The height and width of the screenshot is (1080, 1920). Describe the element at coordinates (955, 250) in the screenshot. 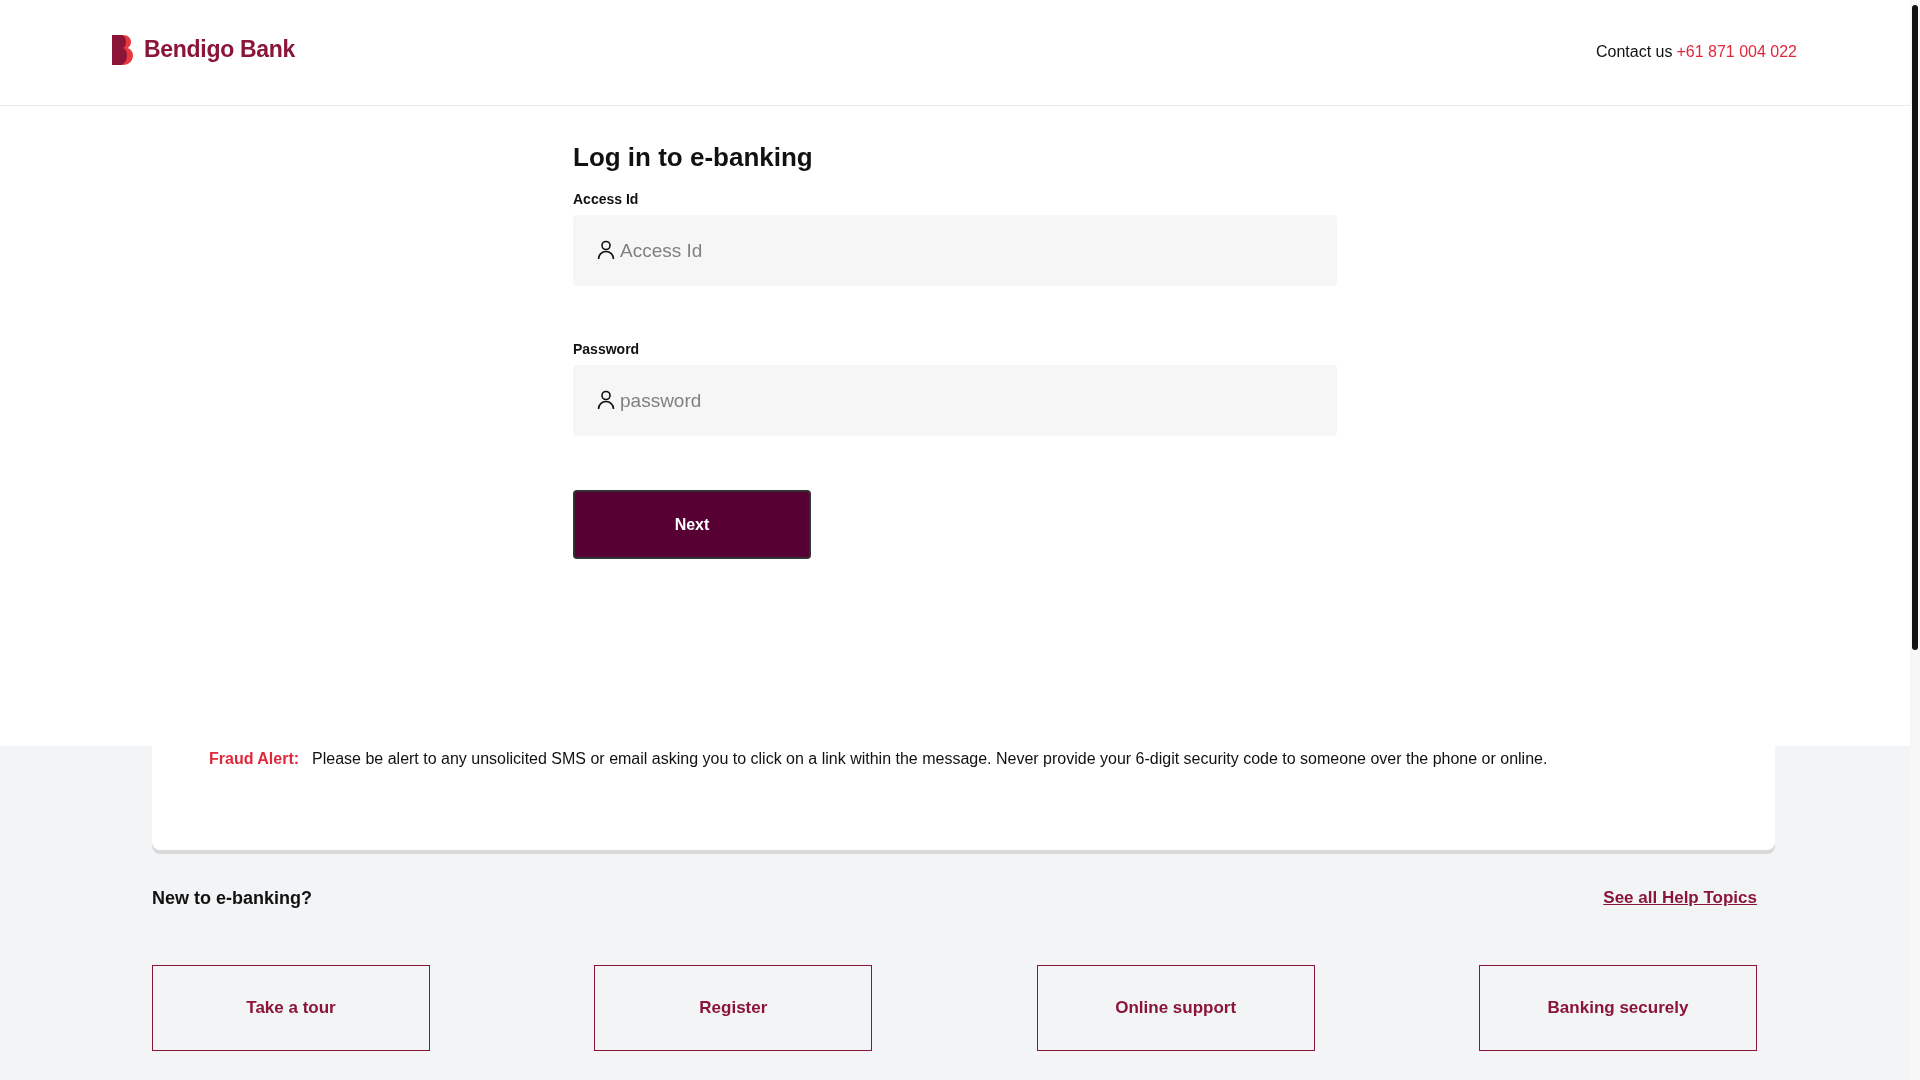

I see `input-field: Access Id` at that location.